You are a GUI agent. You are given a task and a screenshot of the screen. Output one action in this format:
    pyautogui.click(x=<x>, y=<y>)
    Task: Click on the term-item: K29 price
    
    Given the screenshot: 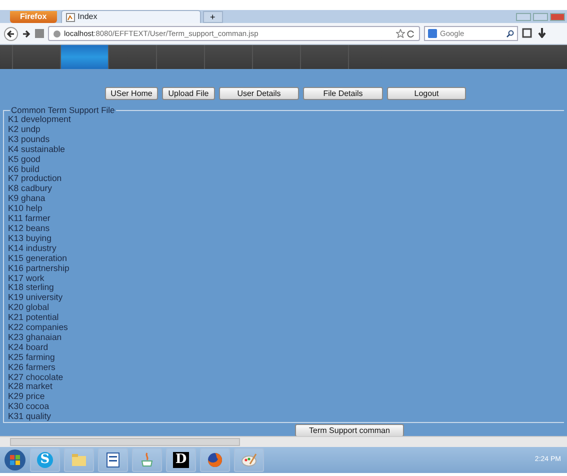 What is the action you would take?
    pyautogui.click(x=26, y=397)
    